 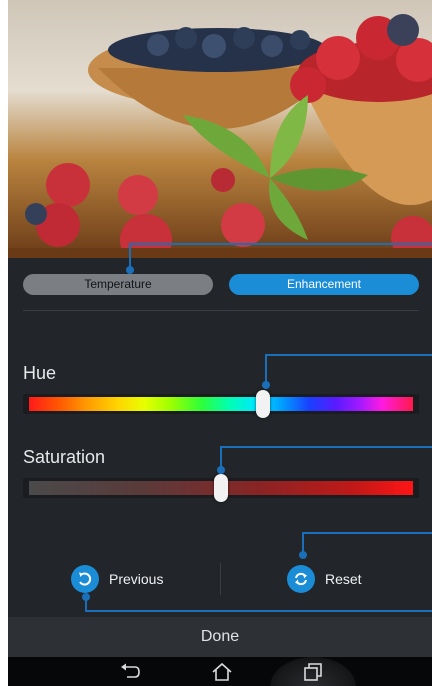 I want to click on saturation-slider-thumb, so click(x=221, y=488).